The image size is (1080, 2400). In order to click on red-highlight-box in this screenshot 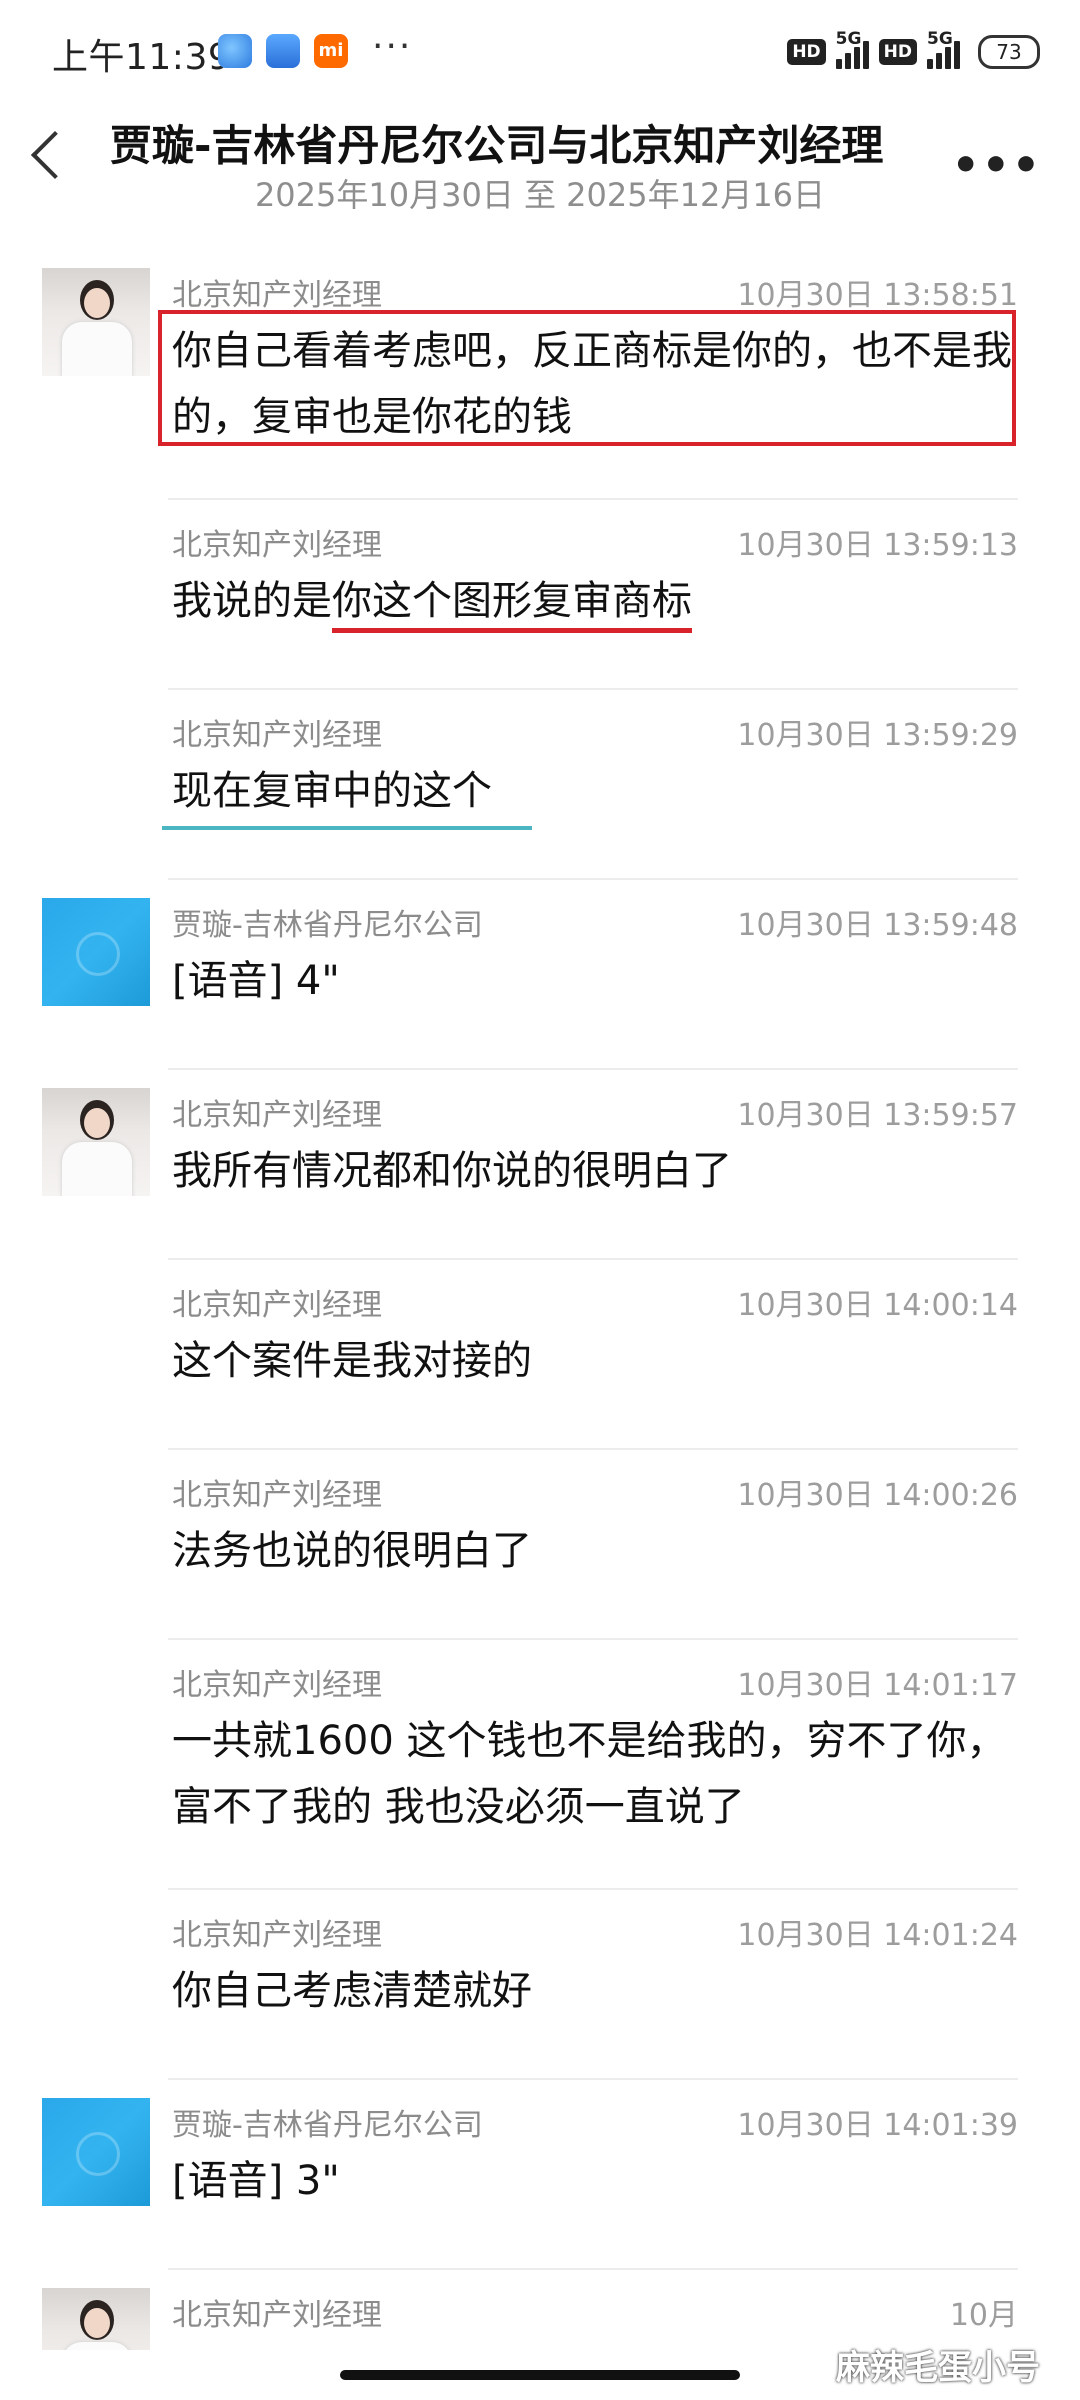, I will do `click(587, 378)`.